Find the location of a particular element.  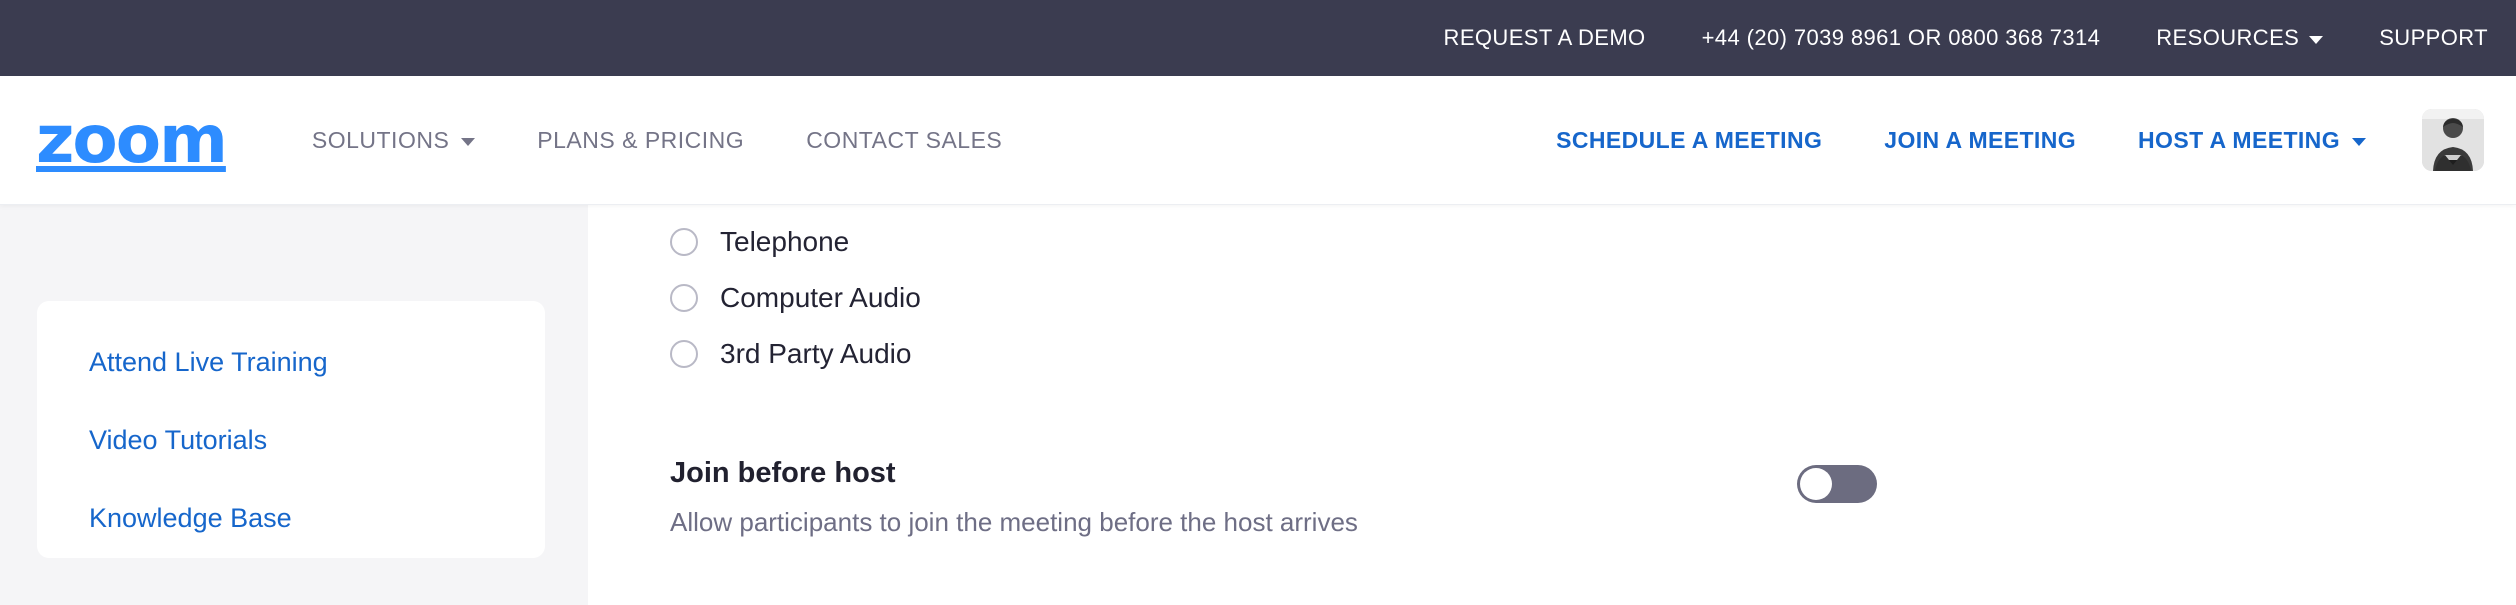

nav-label: SCHEDULE A MEETING is located at coordinates (1689, 139).